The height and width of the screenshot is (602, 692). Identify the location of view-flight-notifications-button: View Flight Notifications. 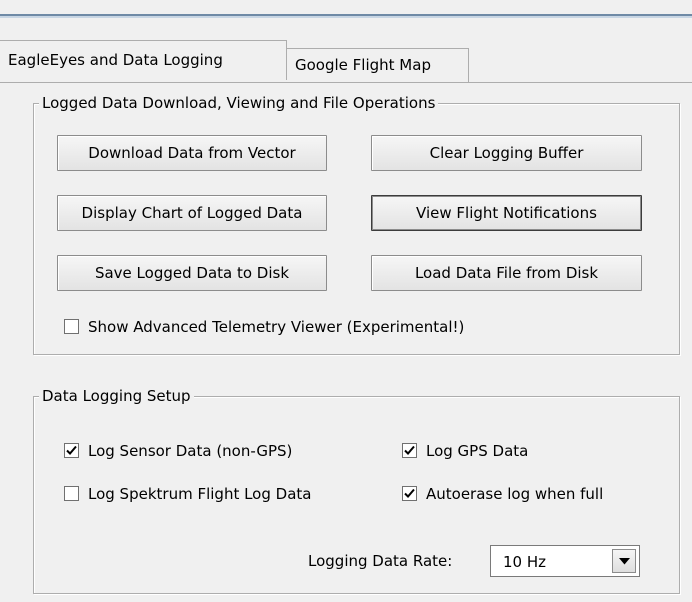
(506, 213).